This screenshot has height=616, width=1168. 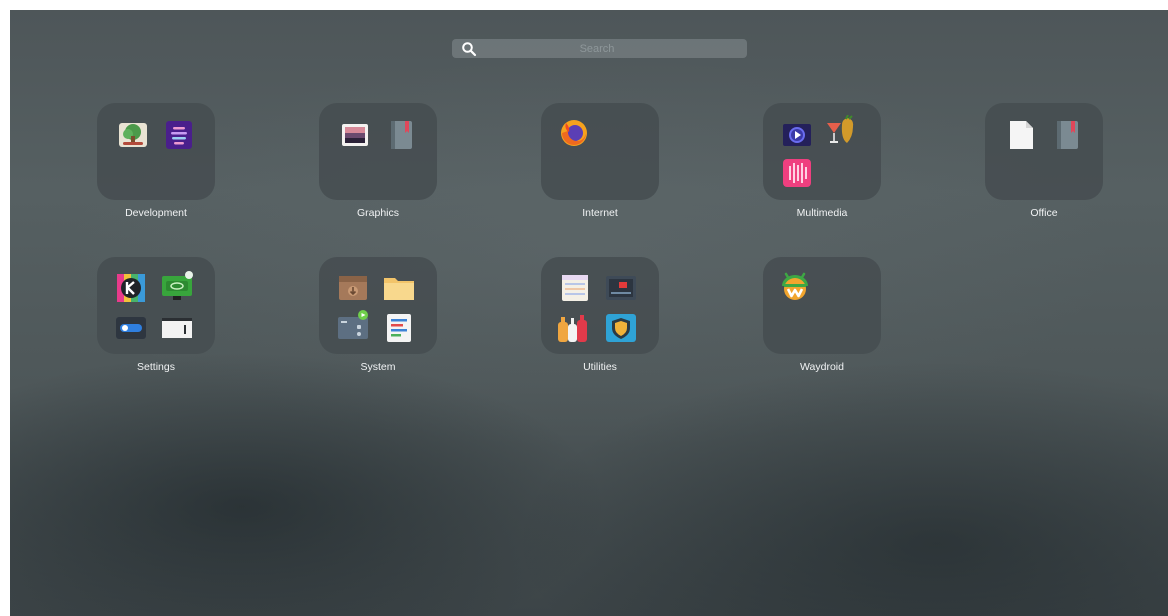 I want to click on folder-label: System, so click(x=378, y=367).